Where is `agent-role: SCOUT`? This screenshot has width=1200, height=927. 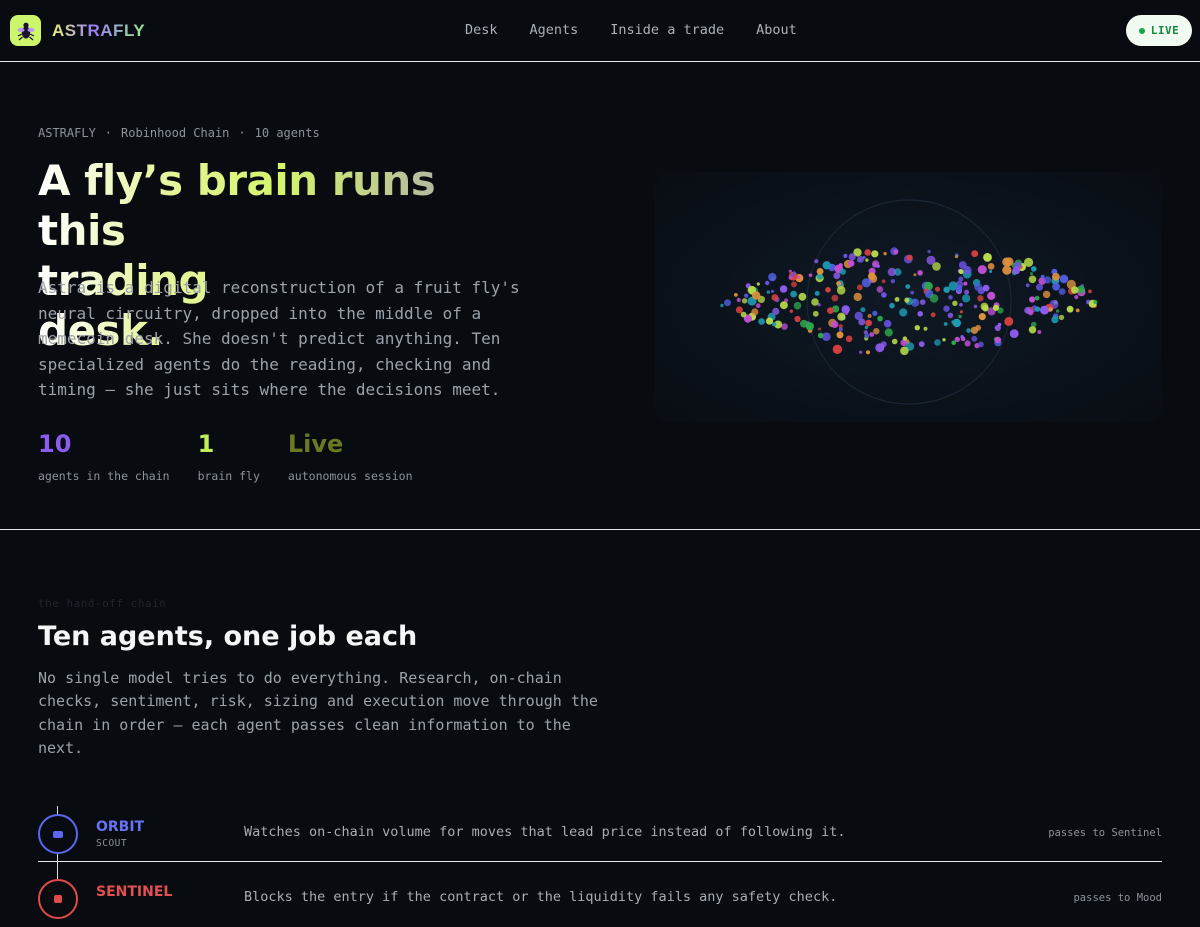
agent-role: SCOUT is located at coordinates (112, 843).